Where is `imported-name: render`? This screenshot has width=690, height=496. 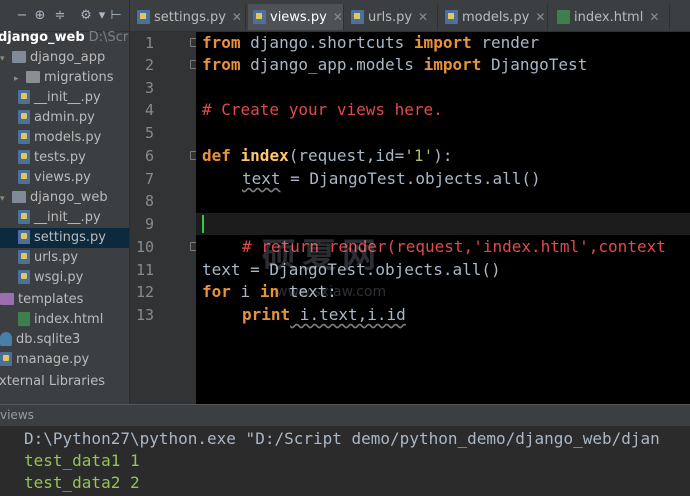
imported-name: render is located at coordinates (505, 42).